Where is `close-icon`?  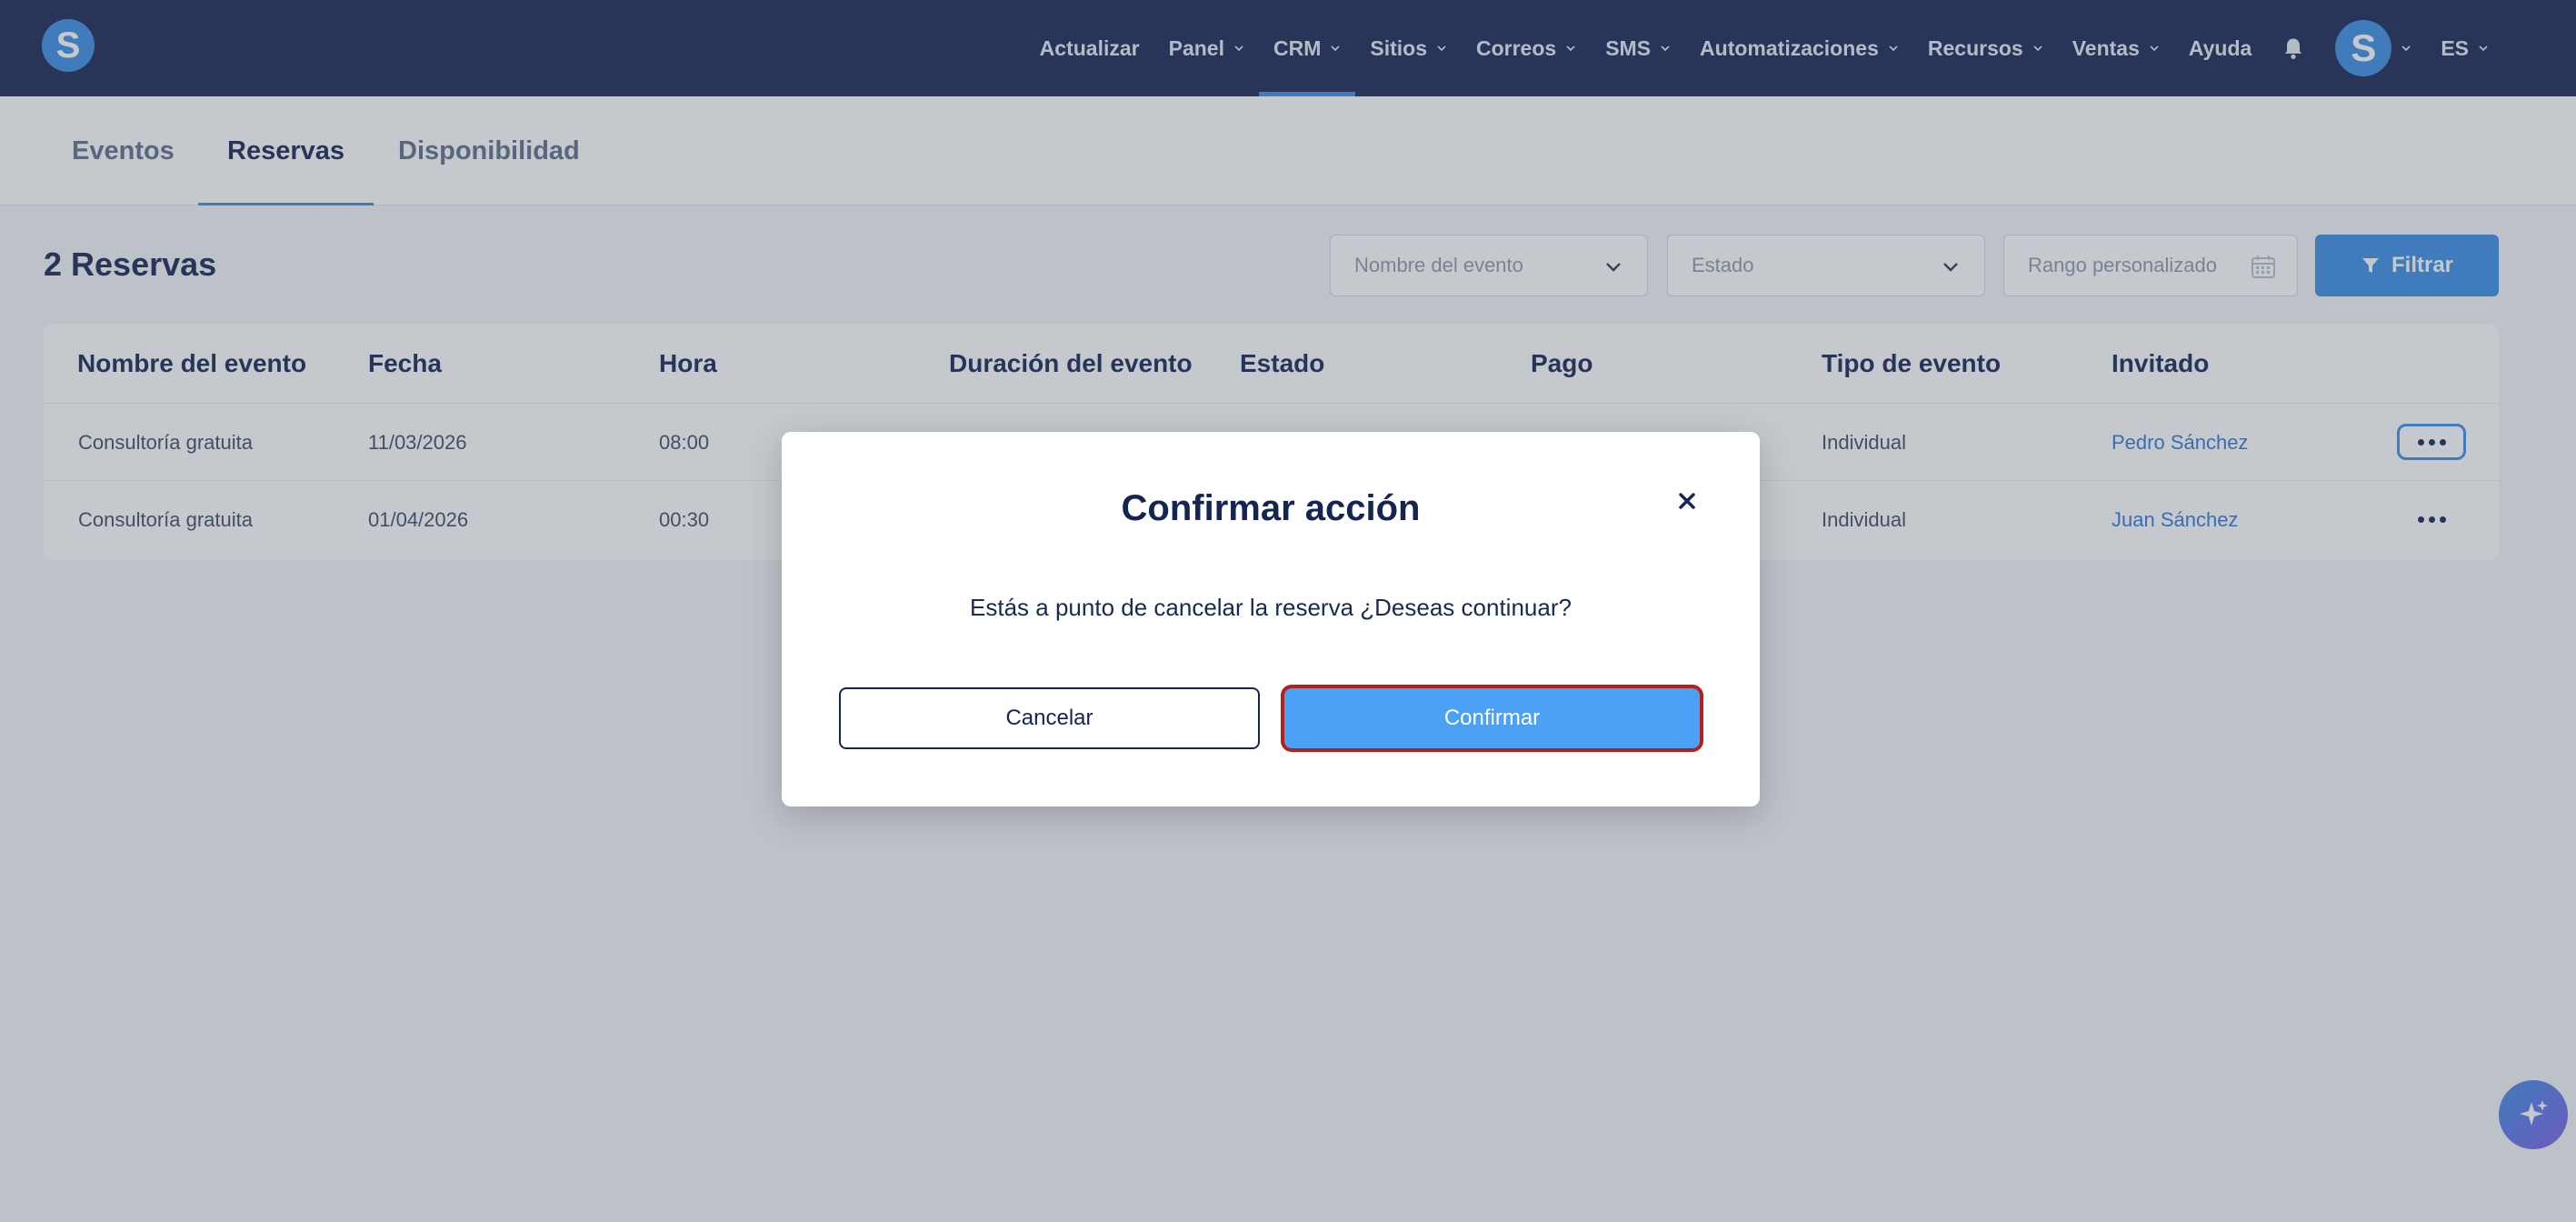
close-icon is located at coordinates (1687, 501).